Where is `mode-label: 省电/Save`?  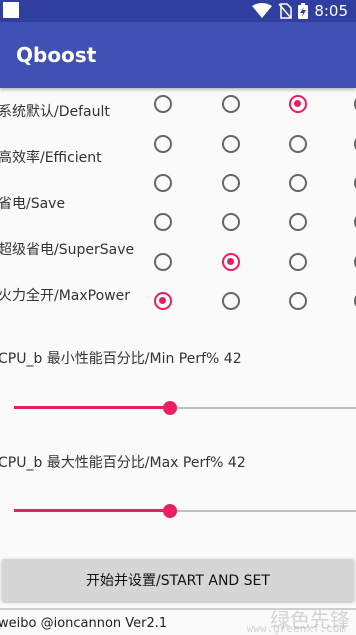 mode-label: 省电/Save is located at coordinates (33, 204).